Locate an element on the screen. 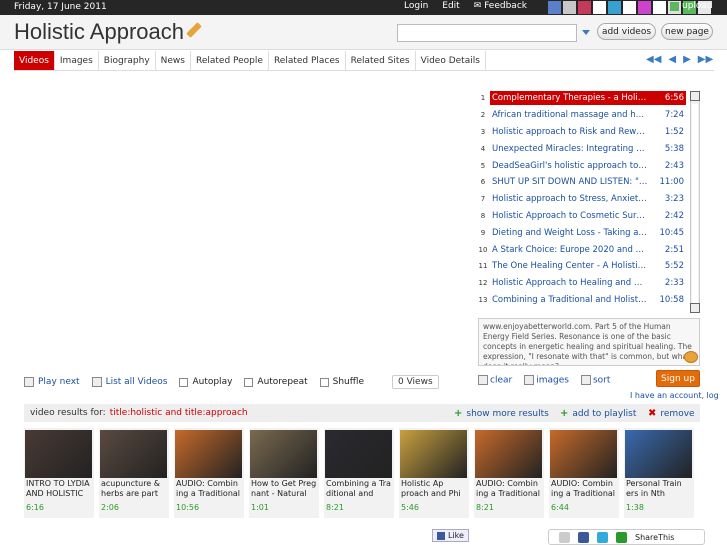 Image resolution: width=727 pixels, height=545 pixels. share-label: ShareThis is located at coordinates (654, 537).